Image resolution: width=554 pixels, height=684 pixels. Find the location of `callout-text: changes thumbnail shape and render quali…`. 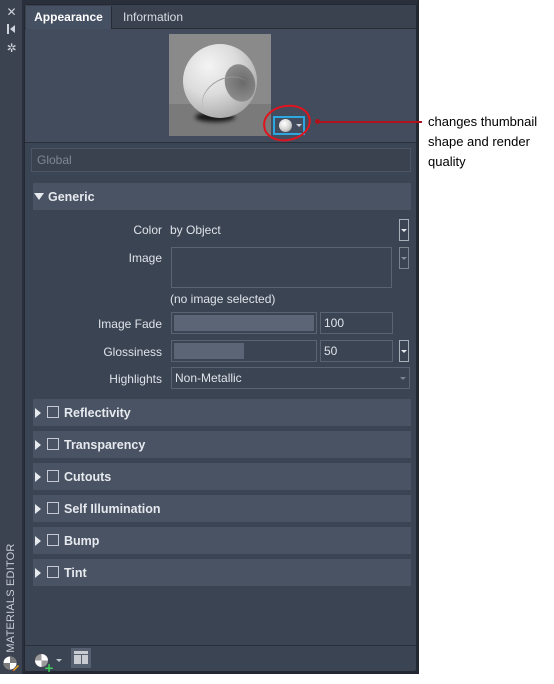

callout-text: changes thumbnail shape and render quali… is located at coordinates (483, 141).